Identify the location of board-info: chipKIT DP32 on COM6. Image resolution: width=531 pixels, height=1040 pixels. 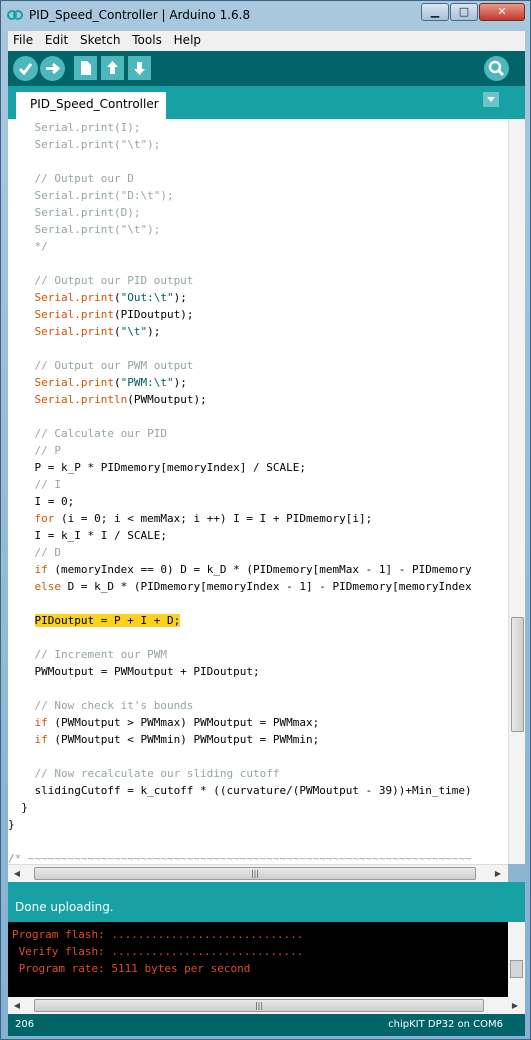
(445, 1024).